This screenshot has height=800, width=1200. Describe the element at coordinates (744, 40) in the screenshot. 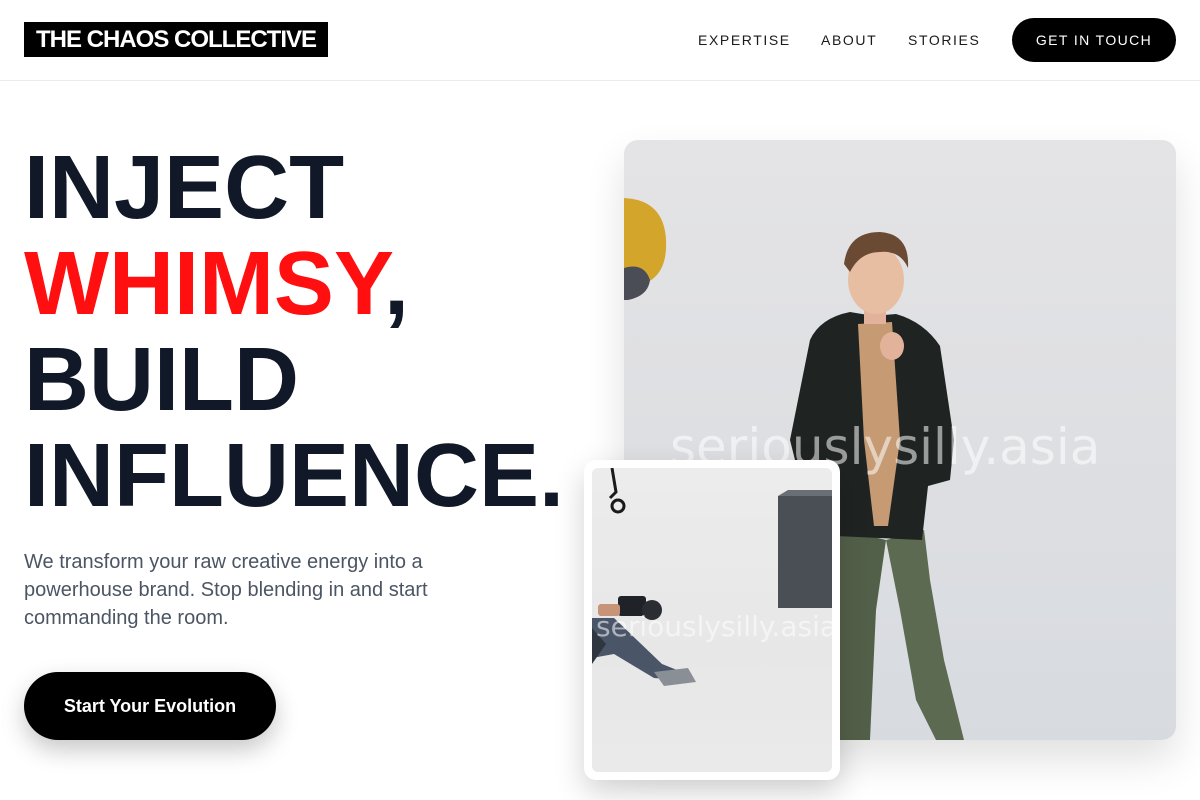

I see `nav-link-expertise: EXPERTISE` at that location.